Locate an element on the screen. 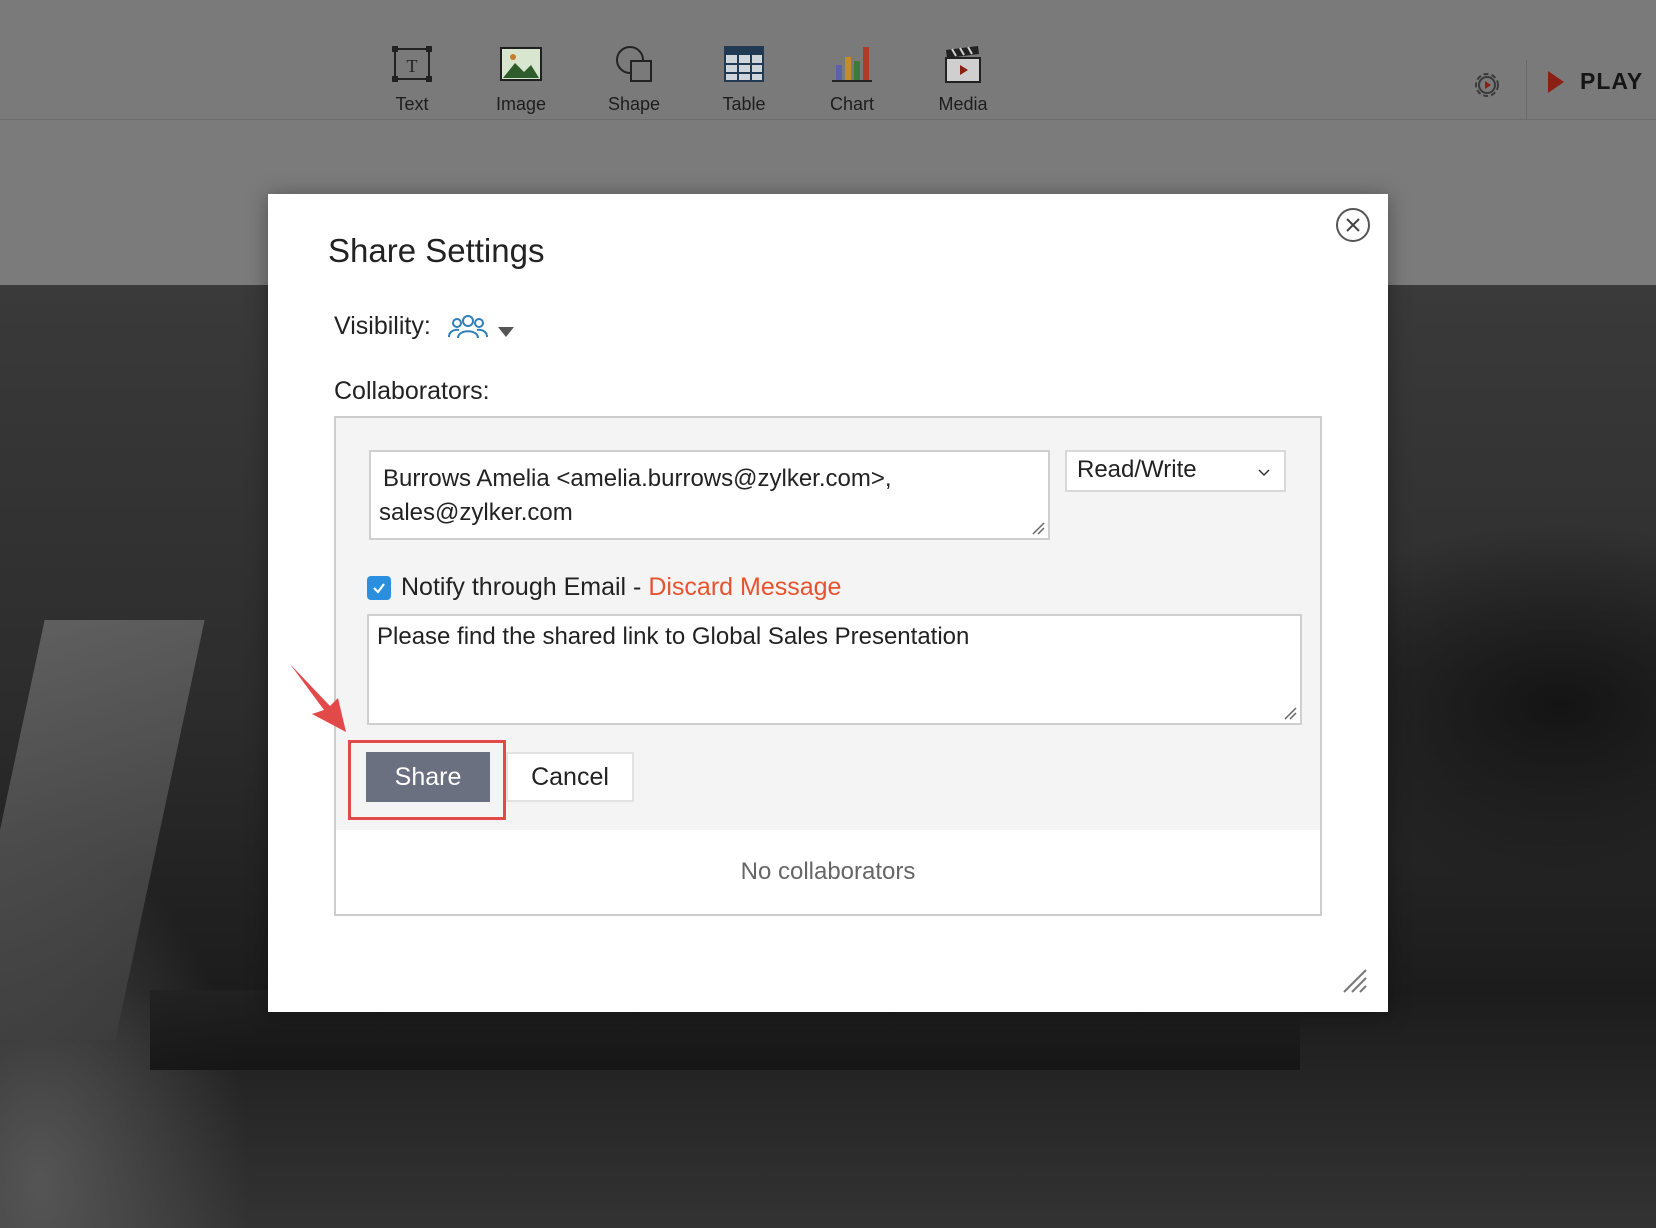  toolbar-media-label: Media is located at coordinates (963, 104).